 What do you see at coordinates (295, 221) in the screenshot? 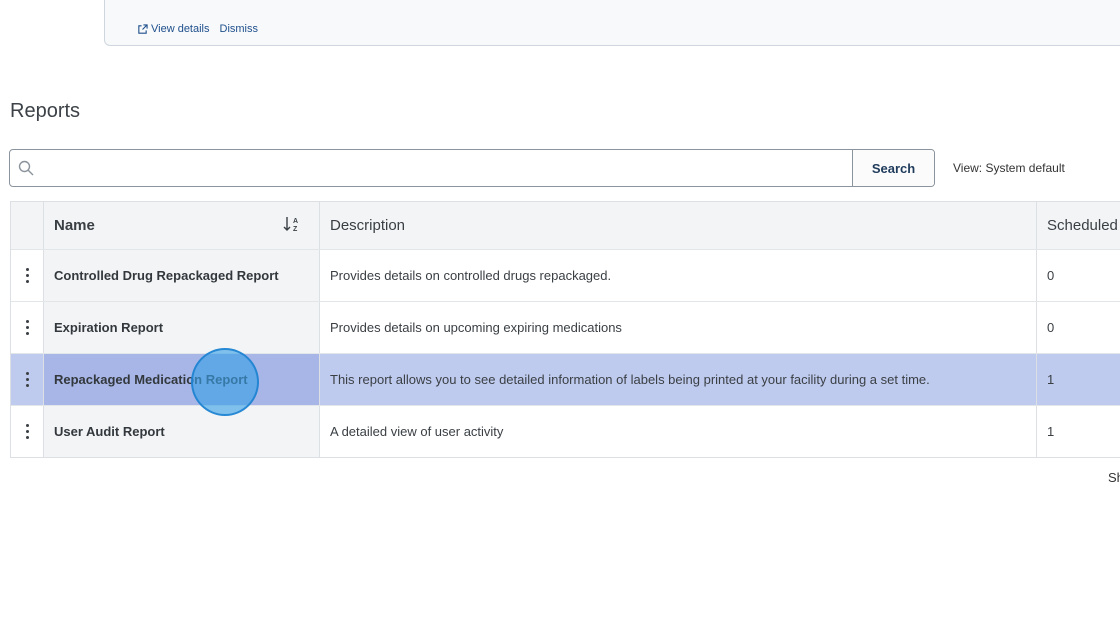
I see `svg-text: A` at bounding box center [295, 221].